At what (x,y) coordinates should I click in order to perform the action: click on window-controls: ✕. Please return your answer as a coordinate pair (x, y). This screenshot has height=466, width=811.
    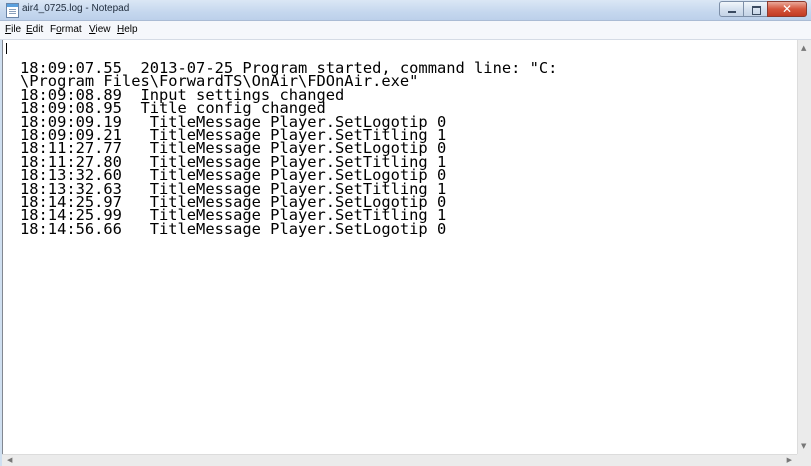
    Looking at the image, I should click on (763, 9).